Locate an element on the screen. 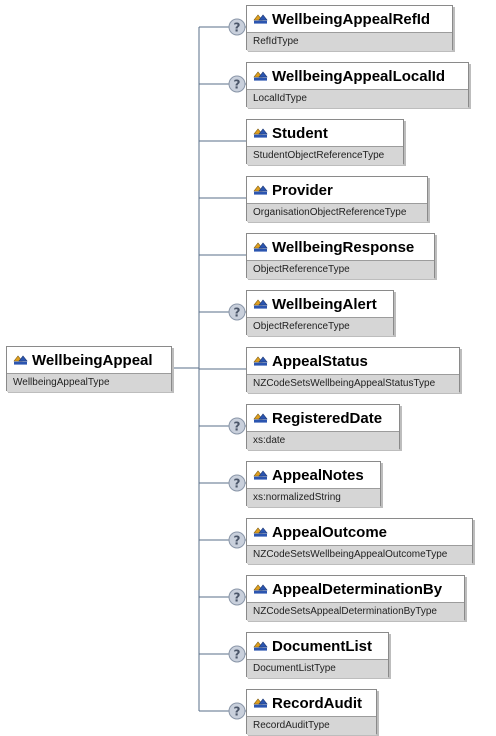 This screenshot has height=736, width=496. element-type: xs:normalizedString is located at coordinates (313, 497).